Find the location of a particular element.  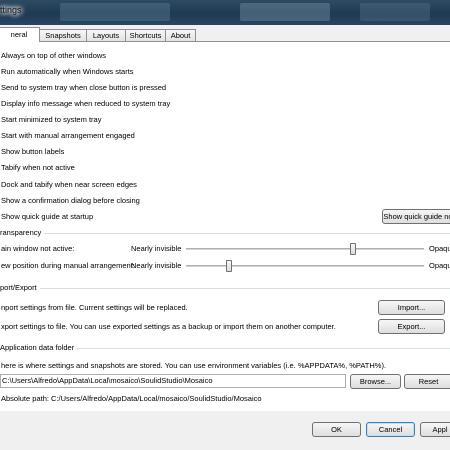

option-tabify-inactive: Tabify when not active is located at coordinates (38, 168).